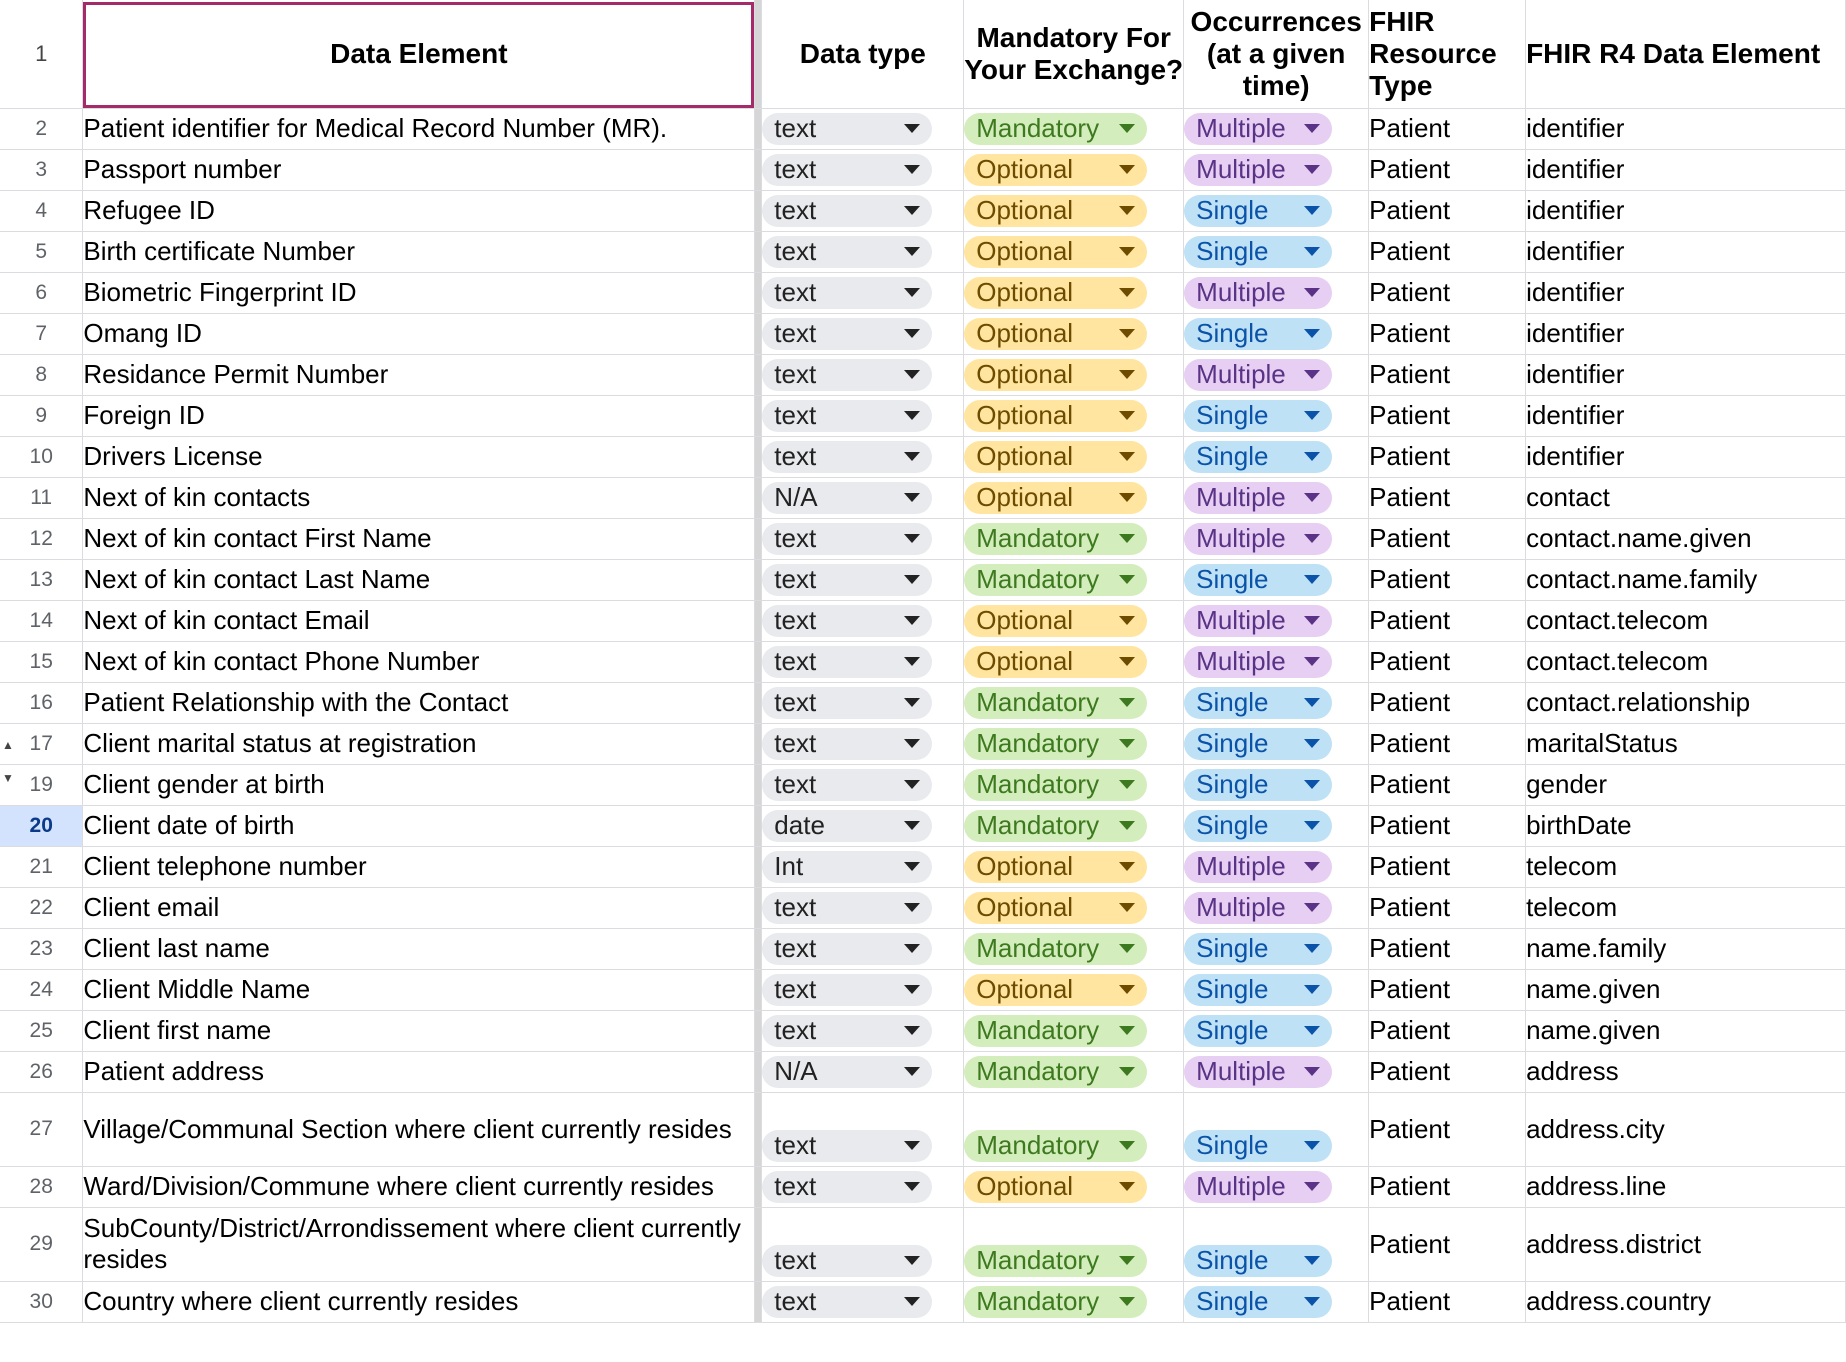 This screenshot has height=1362, width=1846. I want to click on freeze-divider, so click(758, 54).